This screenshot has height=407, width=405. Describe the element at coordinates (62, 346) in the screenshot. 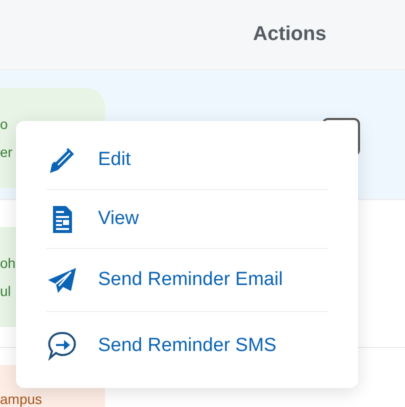

I see `chat-bubble-icon` at that location.